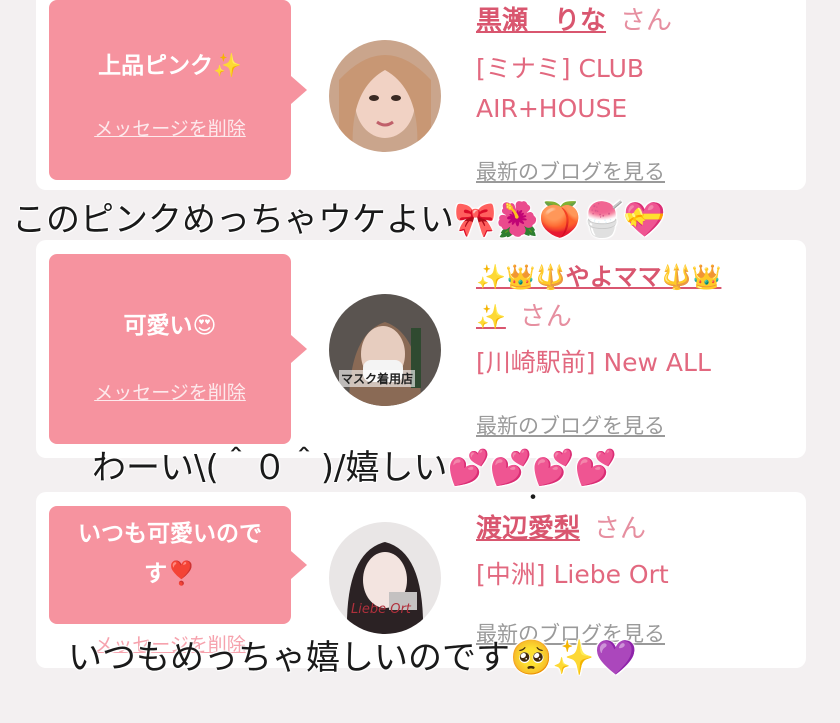 Image resolution: width=840 pixels, height=723 pixels. I want to click on shop-name-line1: [ミナミ] CLUB, so click(560, 68).